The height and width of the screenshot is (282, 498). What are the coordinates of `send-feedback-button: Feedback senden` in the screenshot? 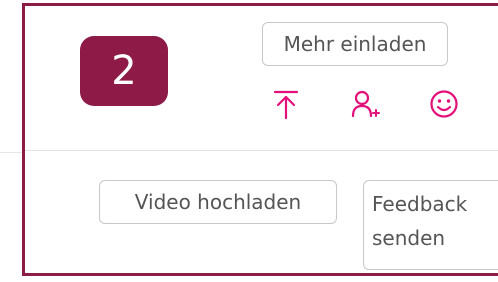 It's located at (430, 225).